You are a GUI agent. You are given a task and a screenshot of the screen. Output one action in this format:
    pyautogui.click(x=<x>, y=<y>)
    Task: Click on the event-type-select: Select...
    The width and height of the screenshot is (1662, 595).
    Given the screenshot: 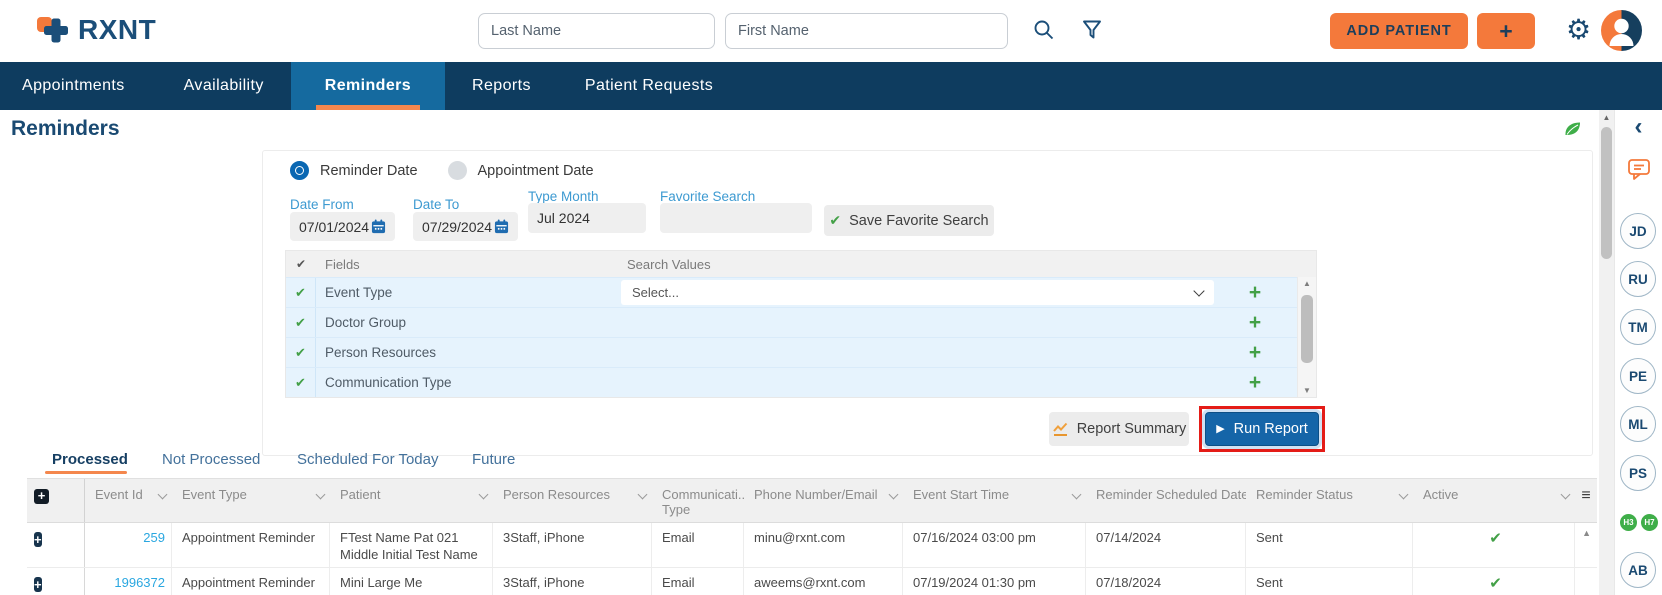 What is the action you would take?
    pyautogui.click(x=917, y=292)
    